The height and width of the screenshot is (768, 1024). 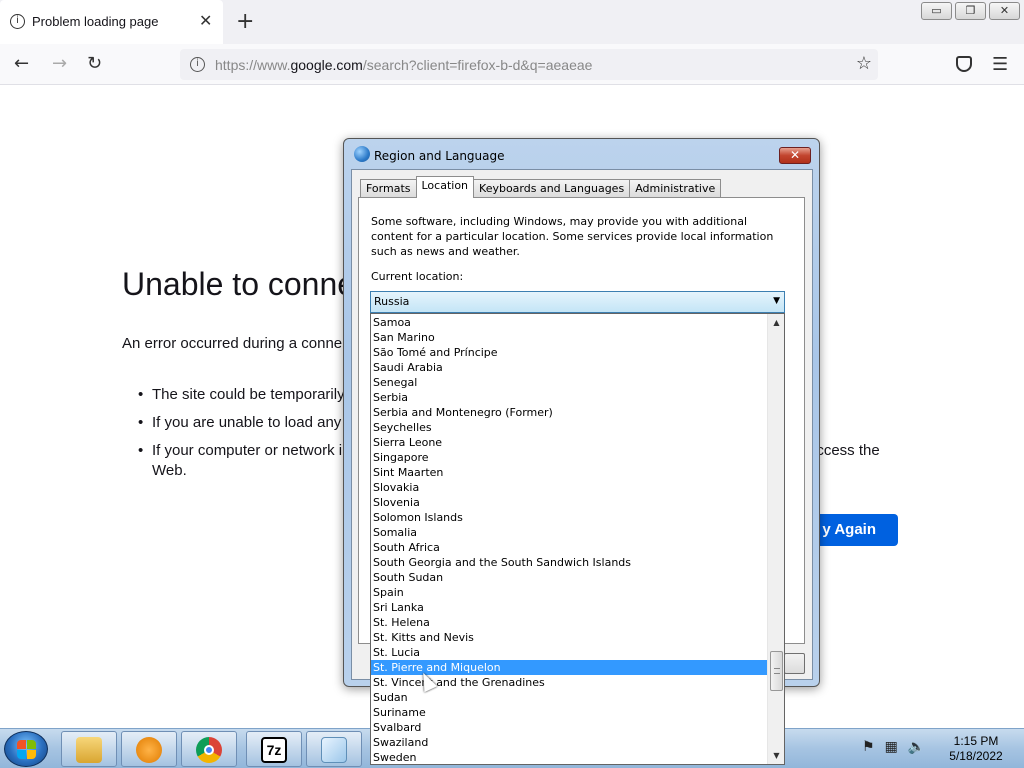 I want to click on location-option: Senegal, so click(x=569, y=382).